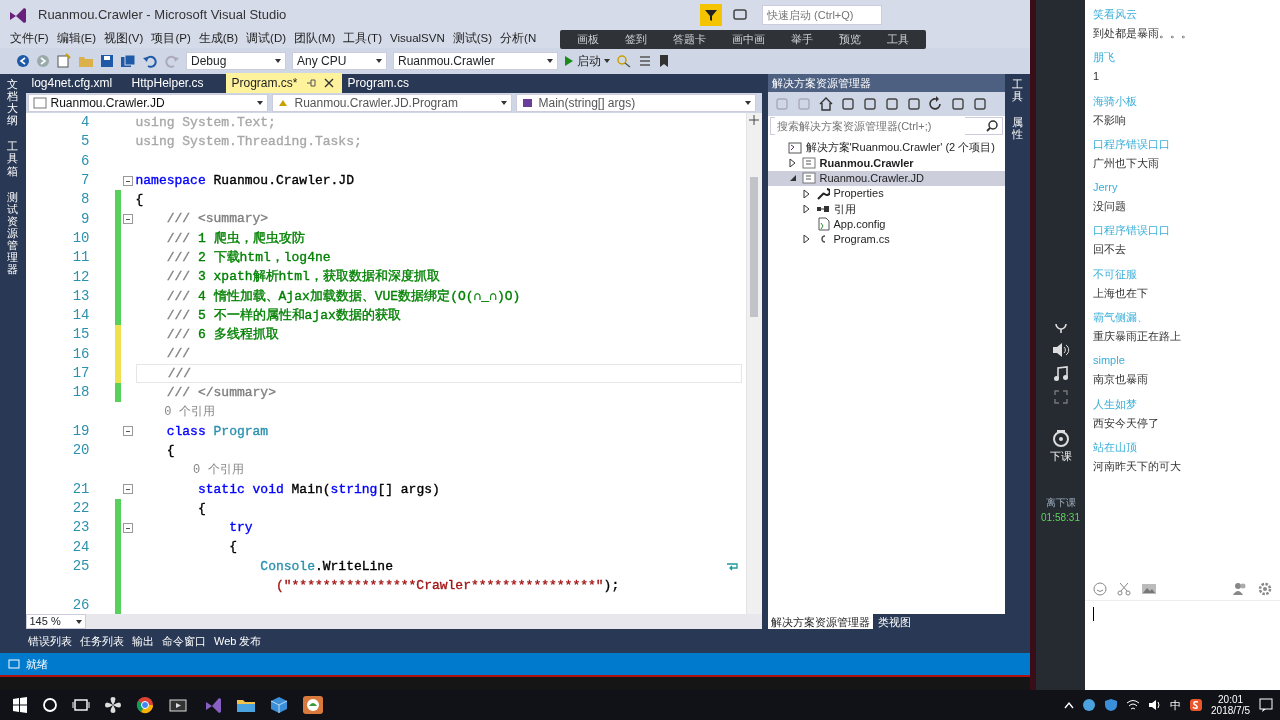 Image resolution: width=1280 pixels, height=720 pixels. I want to click on bookmark-icon, so click(664, 61).